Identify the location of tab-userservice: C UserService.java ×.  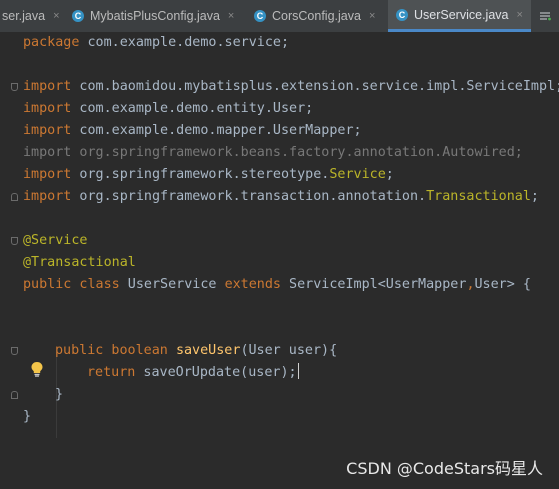
(460, 16).